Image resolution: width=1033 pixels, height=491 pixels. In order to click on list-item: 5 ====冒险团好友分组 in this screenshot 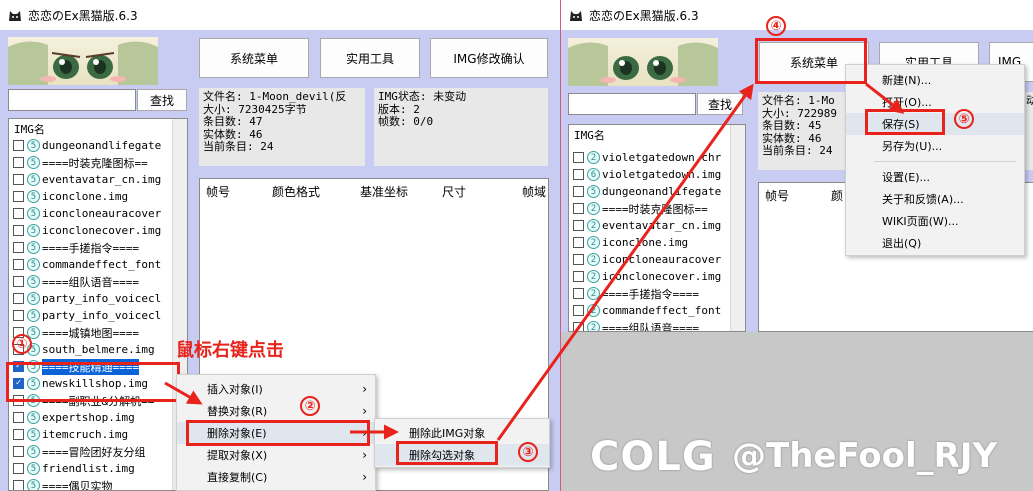, I will do `click(100, 451)`.